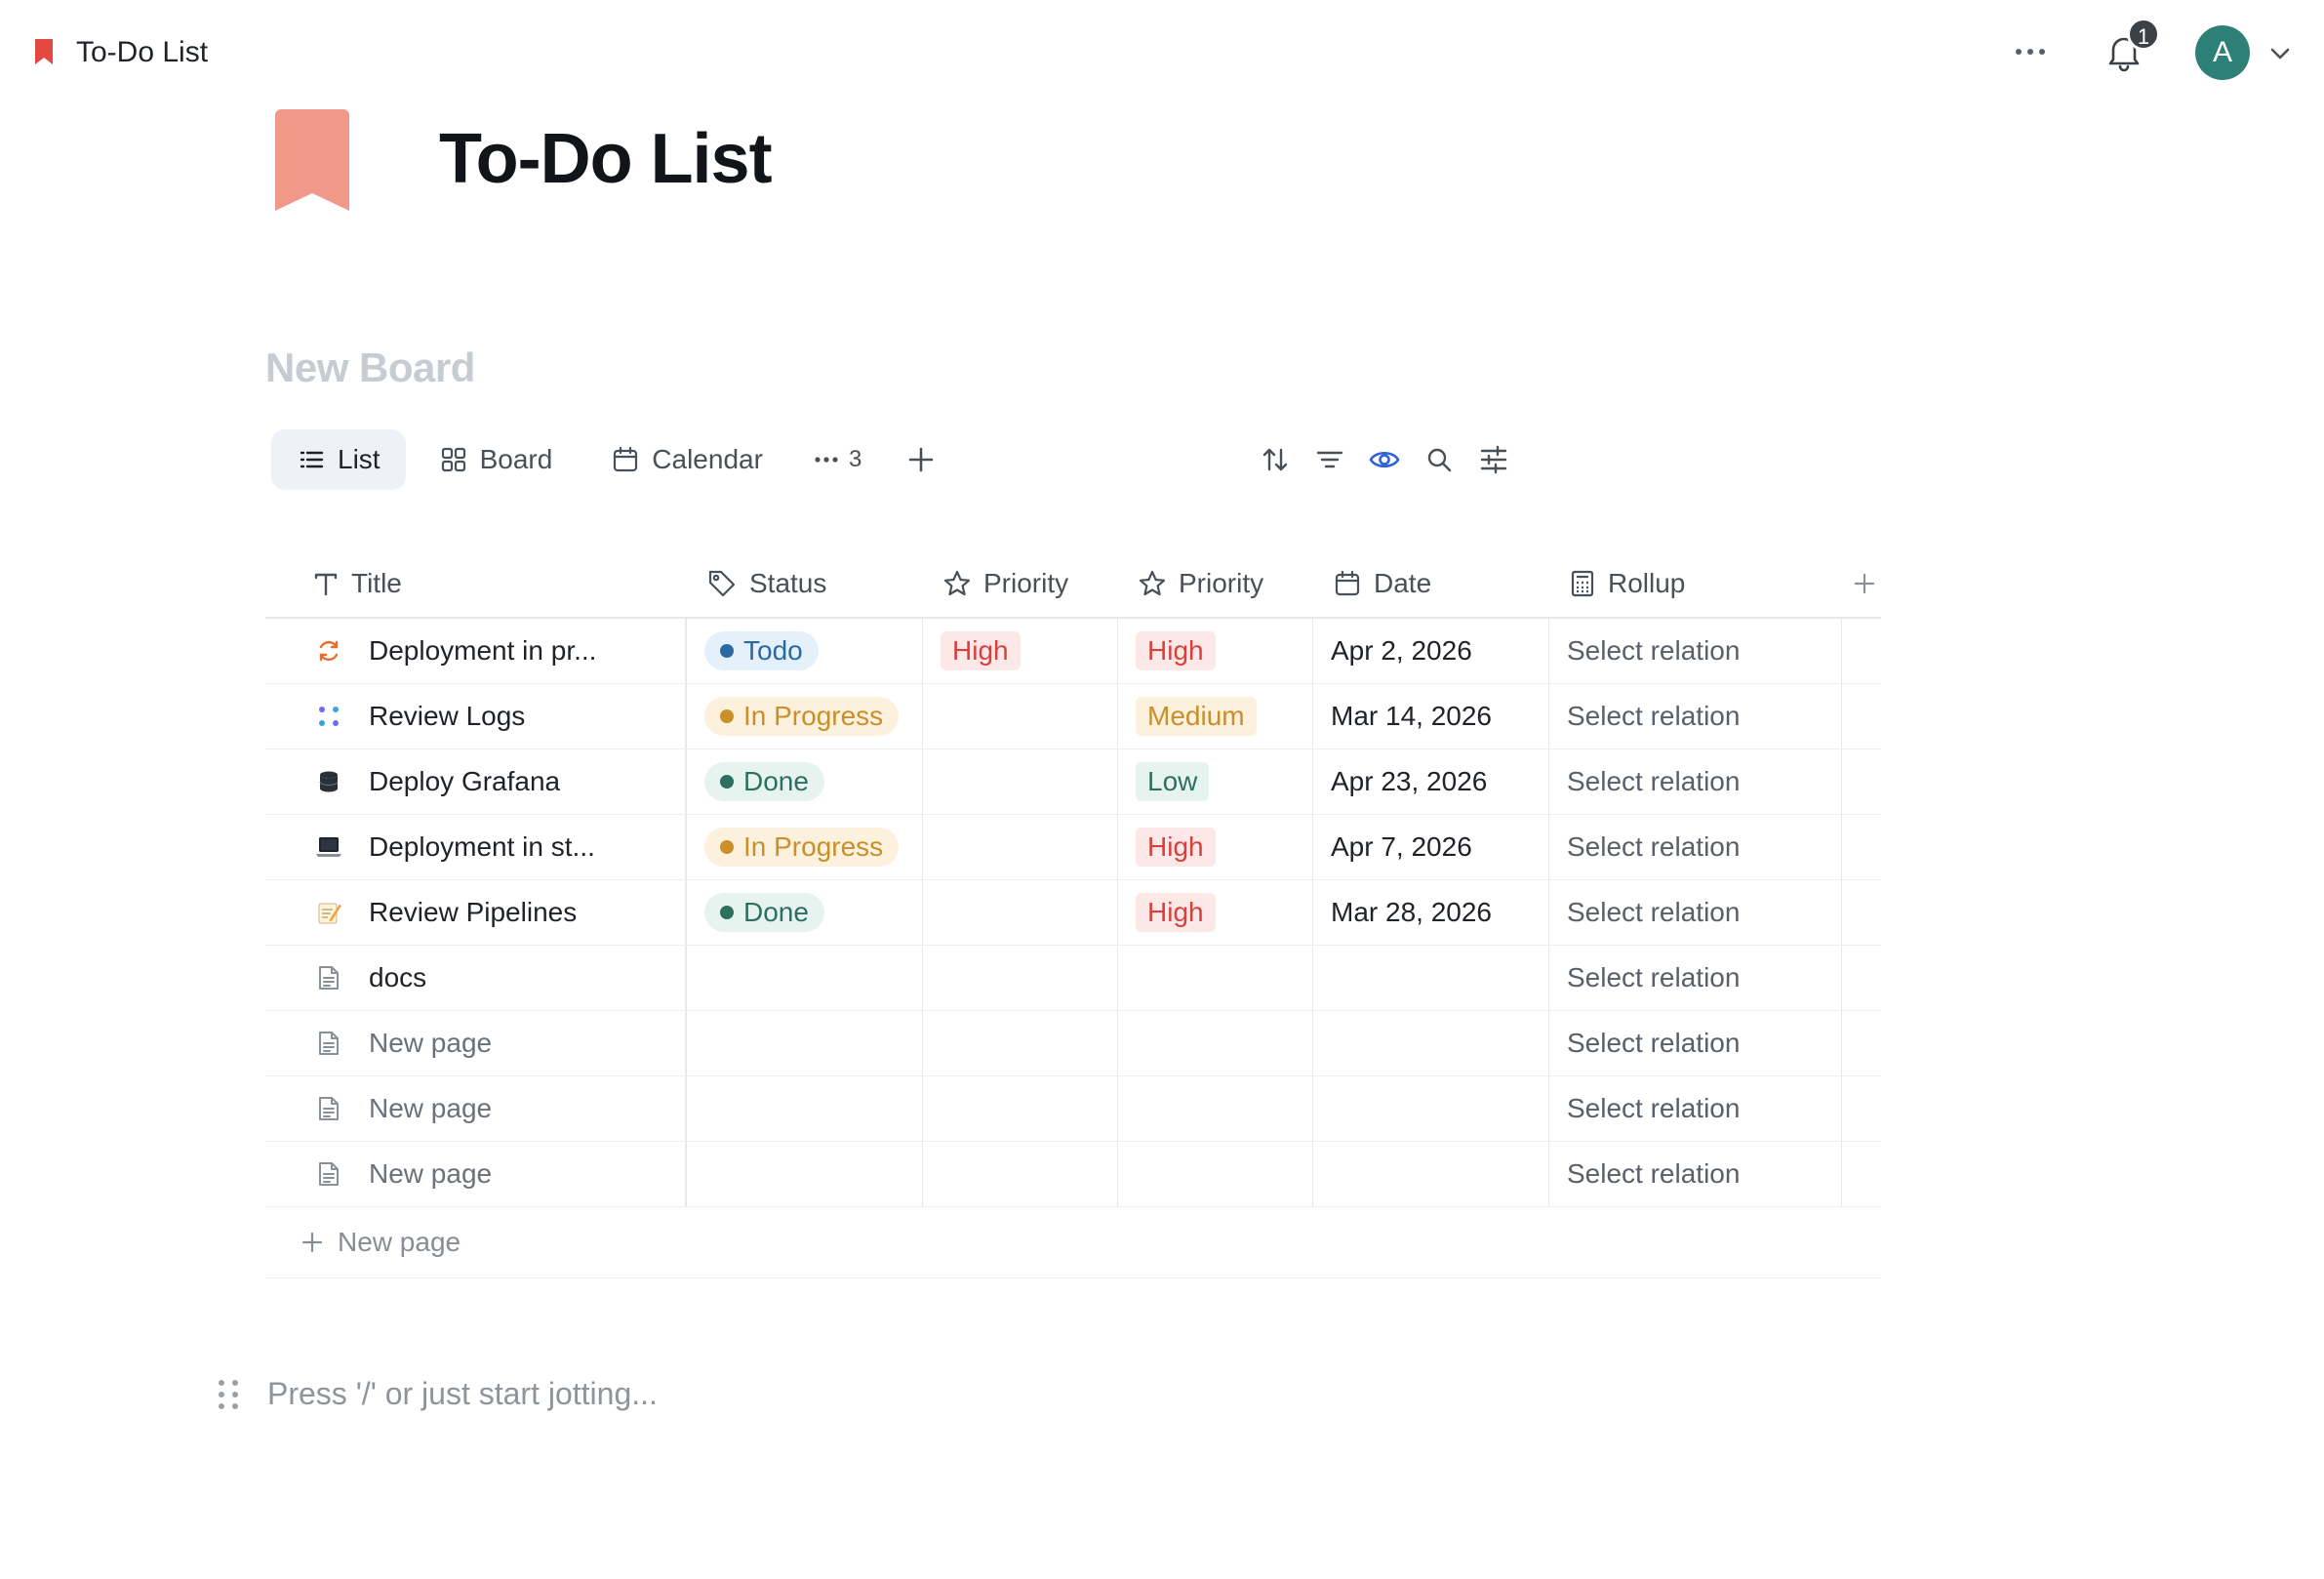 Image resolution: width=2324 pixels, height=1579 pixels. What do you see at coordinates (476, 978) in the screenshot?
I see `title-cell: docs` at bounding box center [476, 978].